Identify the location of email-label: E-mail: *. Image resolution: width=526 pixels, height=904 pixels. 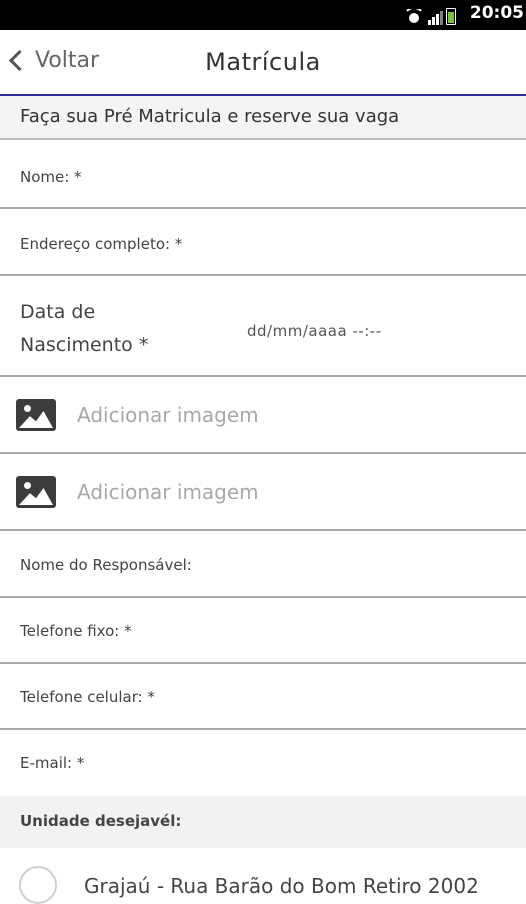
(52, 763).